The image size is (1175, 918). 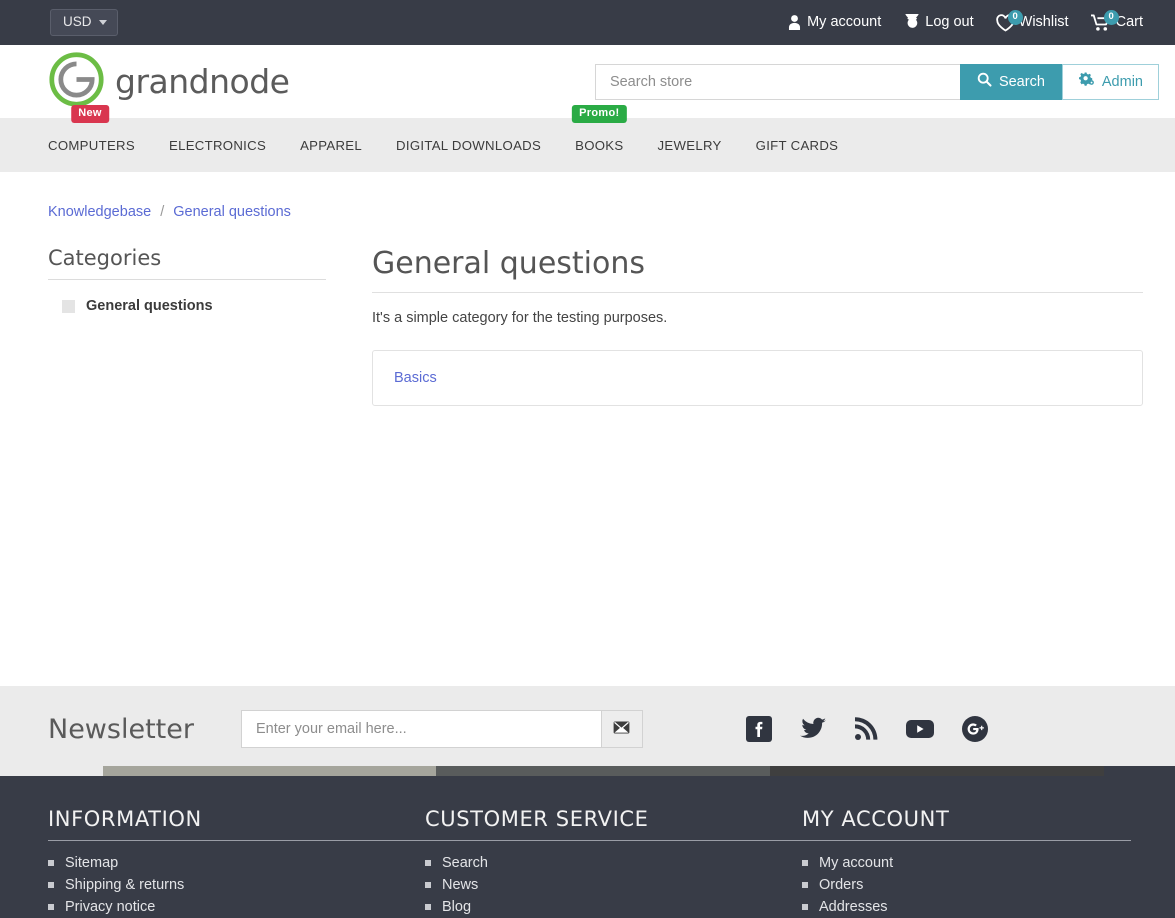 What do you see at coordinates (91, 863) in the screenshot?
I see `footer-link-sitemap: Sitemap` at bounding box center [91, 863].